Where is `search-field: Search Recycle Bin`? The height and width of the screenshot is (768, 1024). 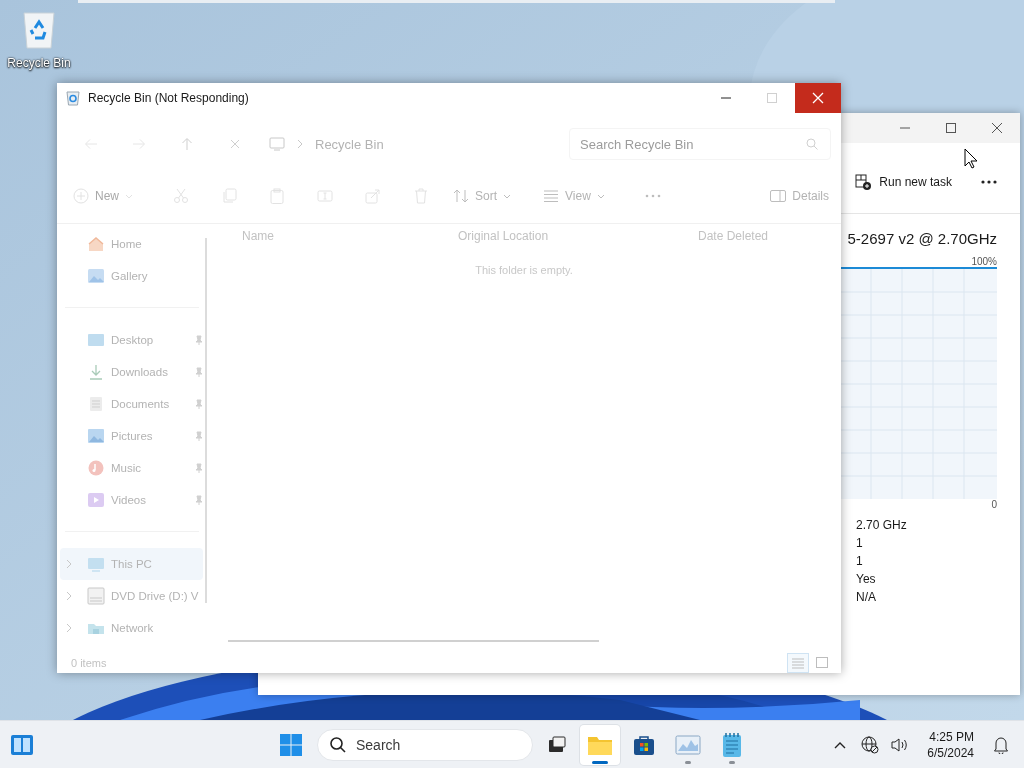 search-field: Search Recycle Bin is located at coordinates (700, 144).